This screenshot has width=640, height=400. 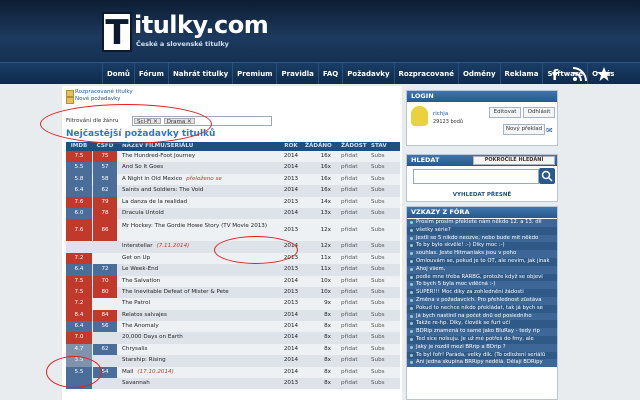 What do you see at coordinates (197, 281) in the screenshot?
I see `movie-title: The Salvation` at bounding box center [197, 281].